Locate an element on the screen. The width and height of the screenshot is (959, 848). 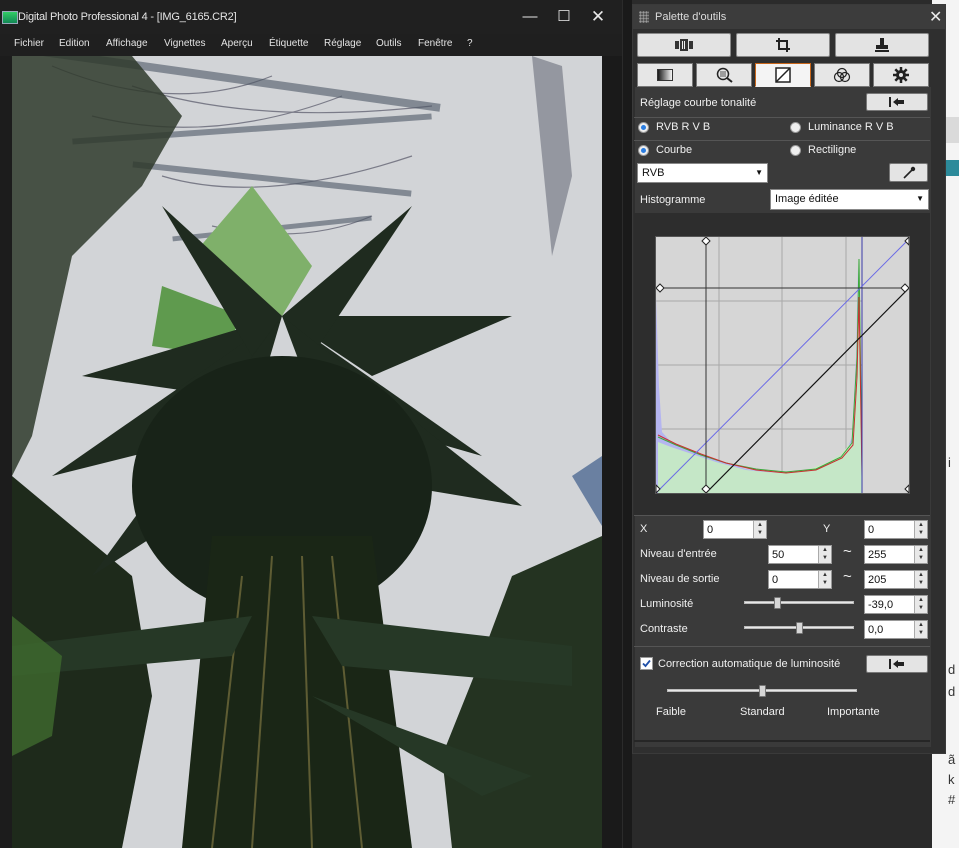
brightness-slider-thumb is located at coordinates (778, 603).